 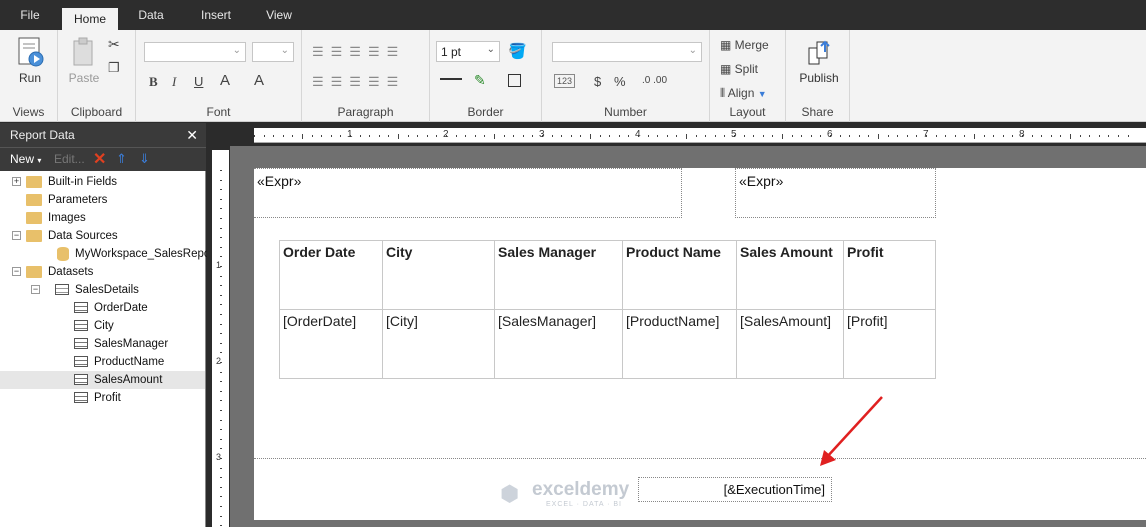 What do you see at coordinates (99, 159) in the screenshot?
I see `delete-icon: ✕` at bounding box center [99, 159].